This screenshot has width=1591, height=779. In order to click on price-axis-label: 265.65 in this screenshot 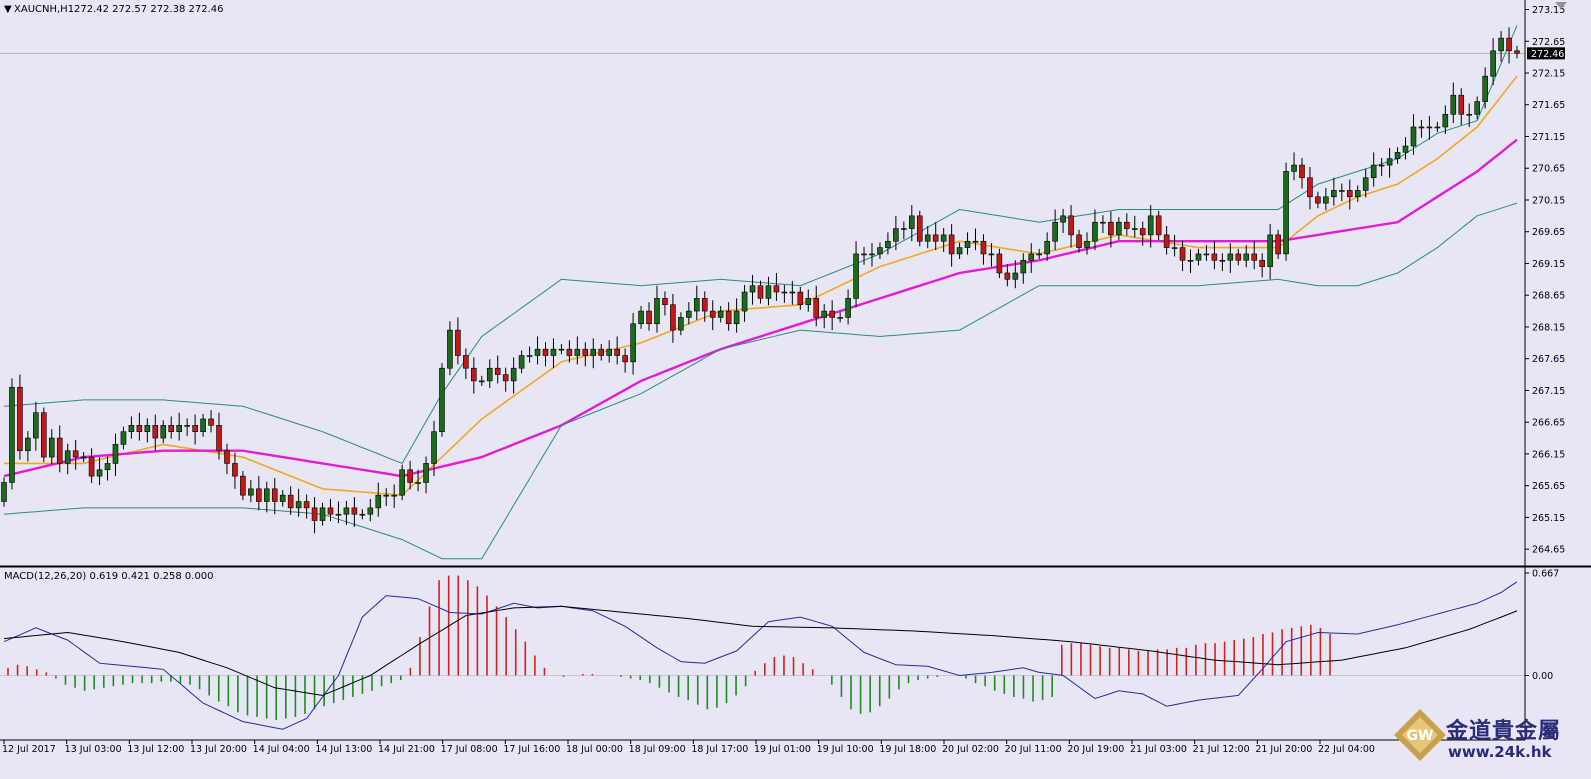, I will do `click(1548, 486)`.